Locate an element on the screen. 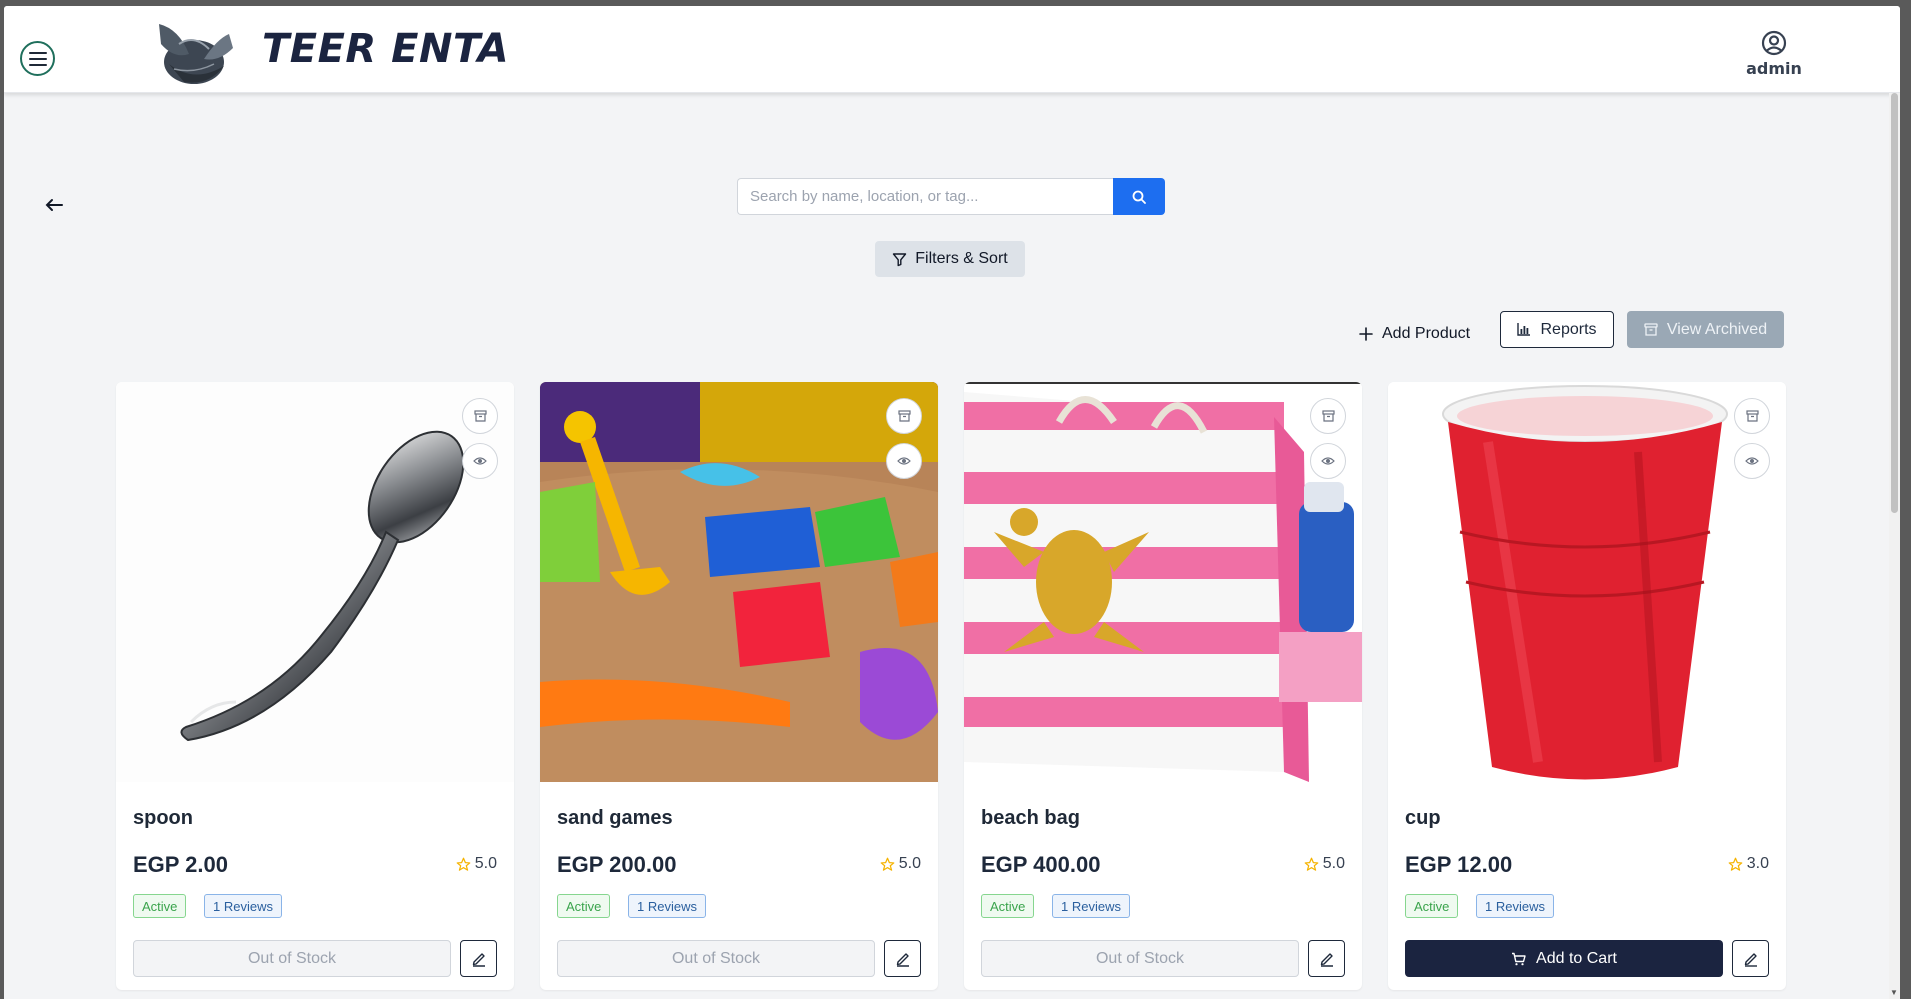 Image resolution: width=1911 pixels, height=999 pixels. cart-icon is located at coordinates (1519, 958).